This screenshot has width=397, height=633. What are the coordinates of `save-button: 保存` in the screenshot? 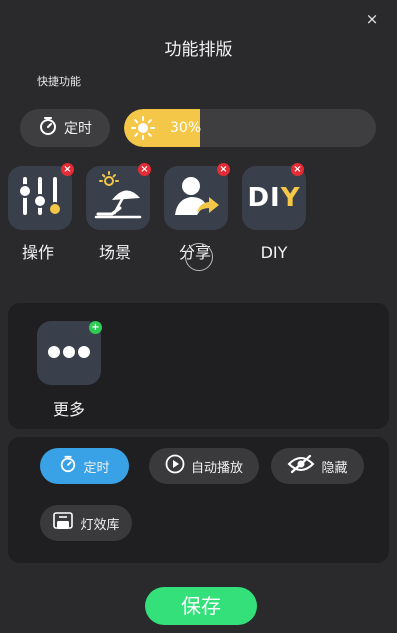 It's located at (201, 606).